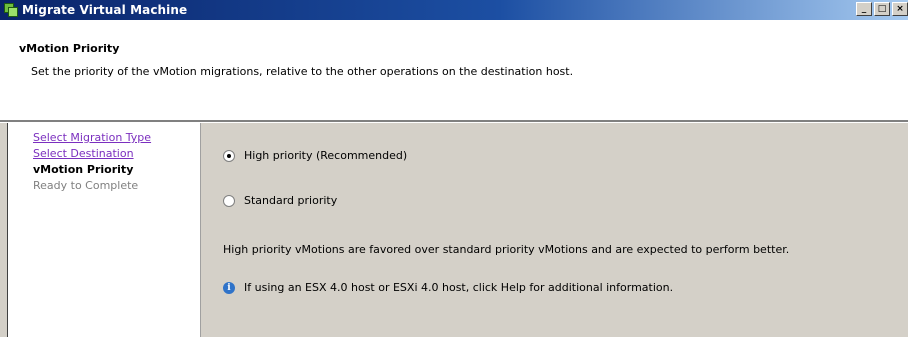  Describe the element at coordinates (92, 138) in the screenshot. I see `step-select-migration-type: Select Migration Type` at that location.